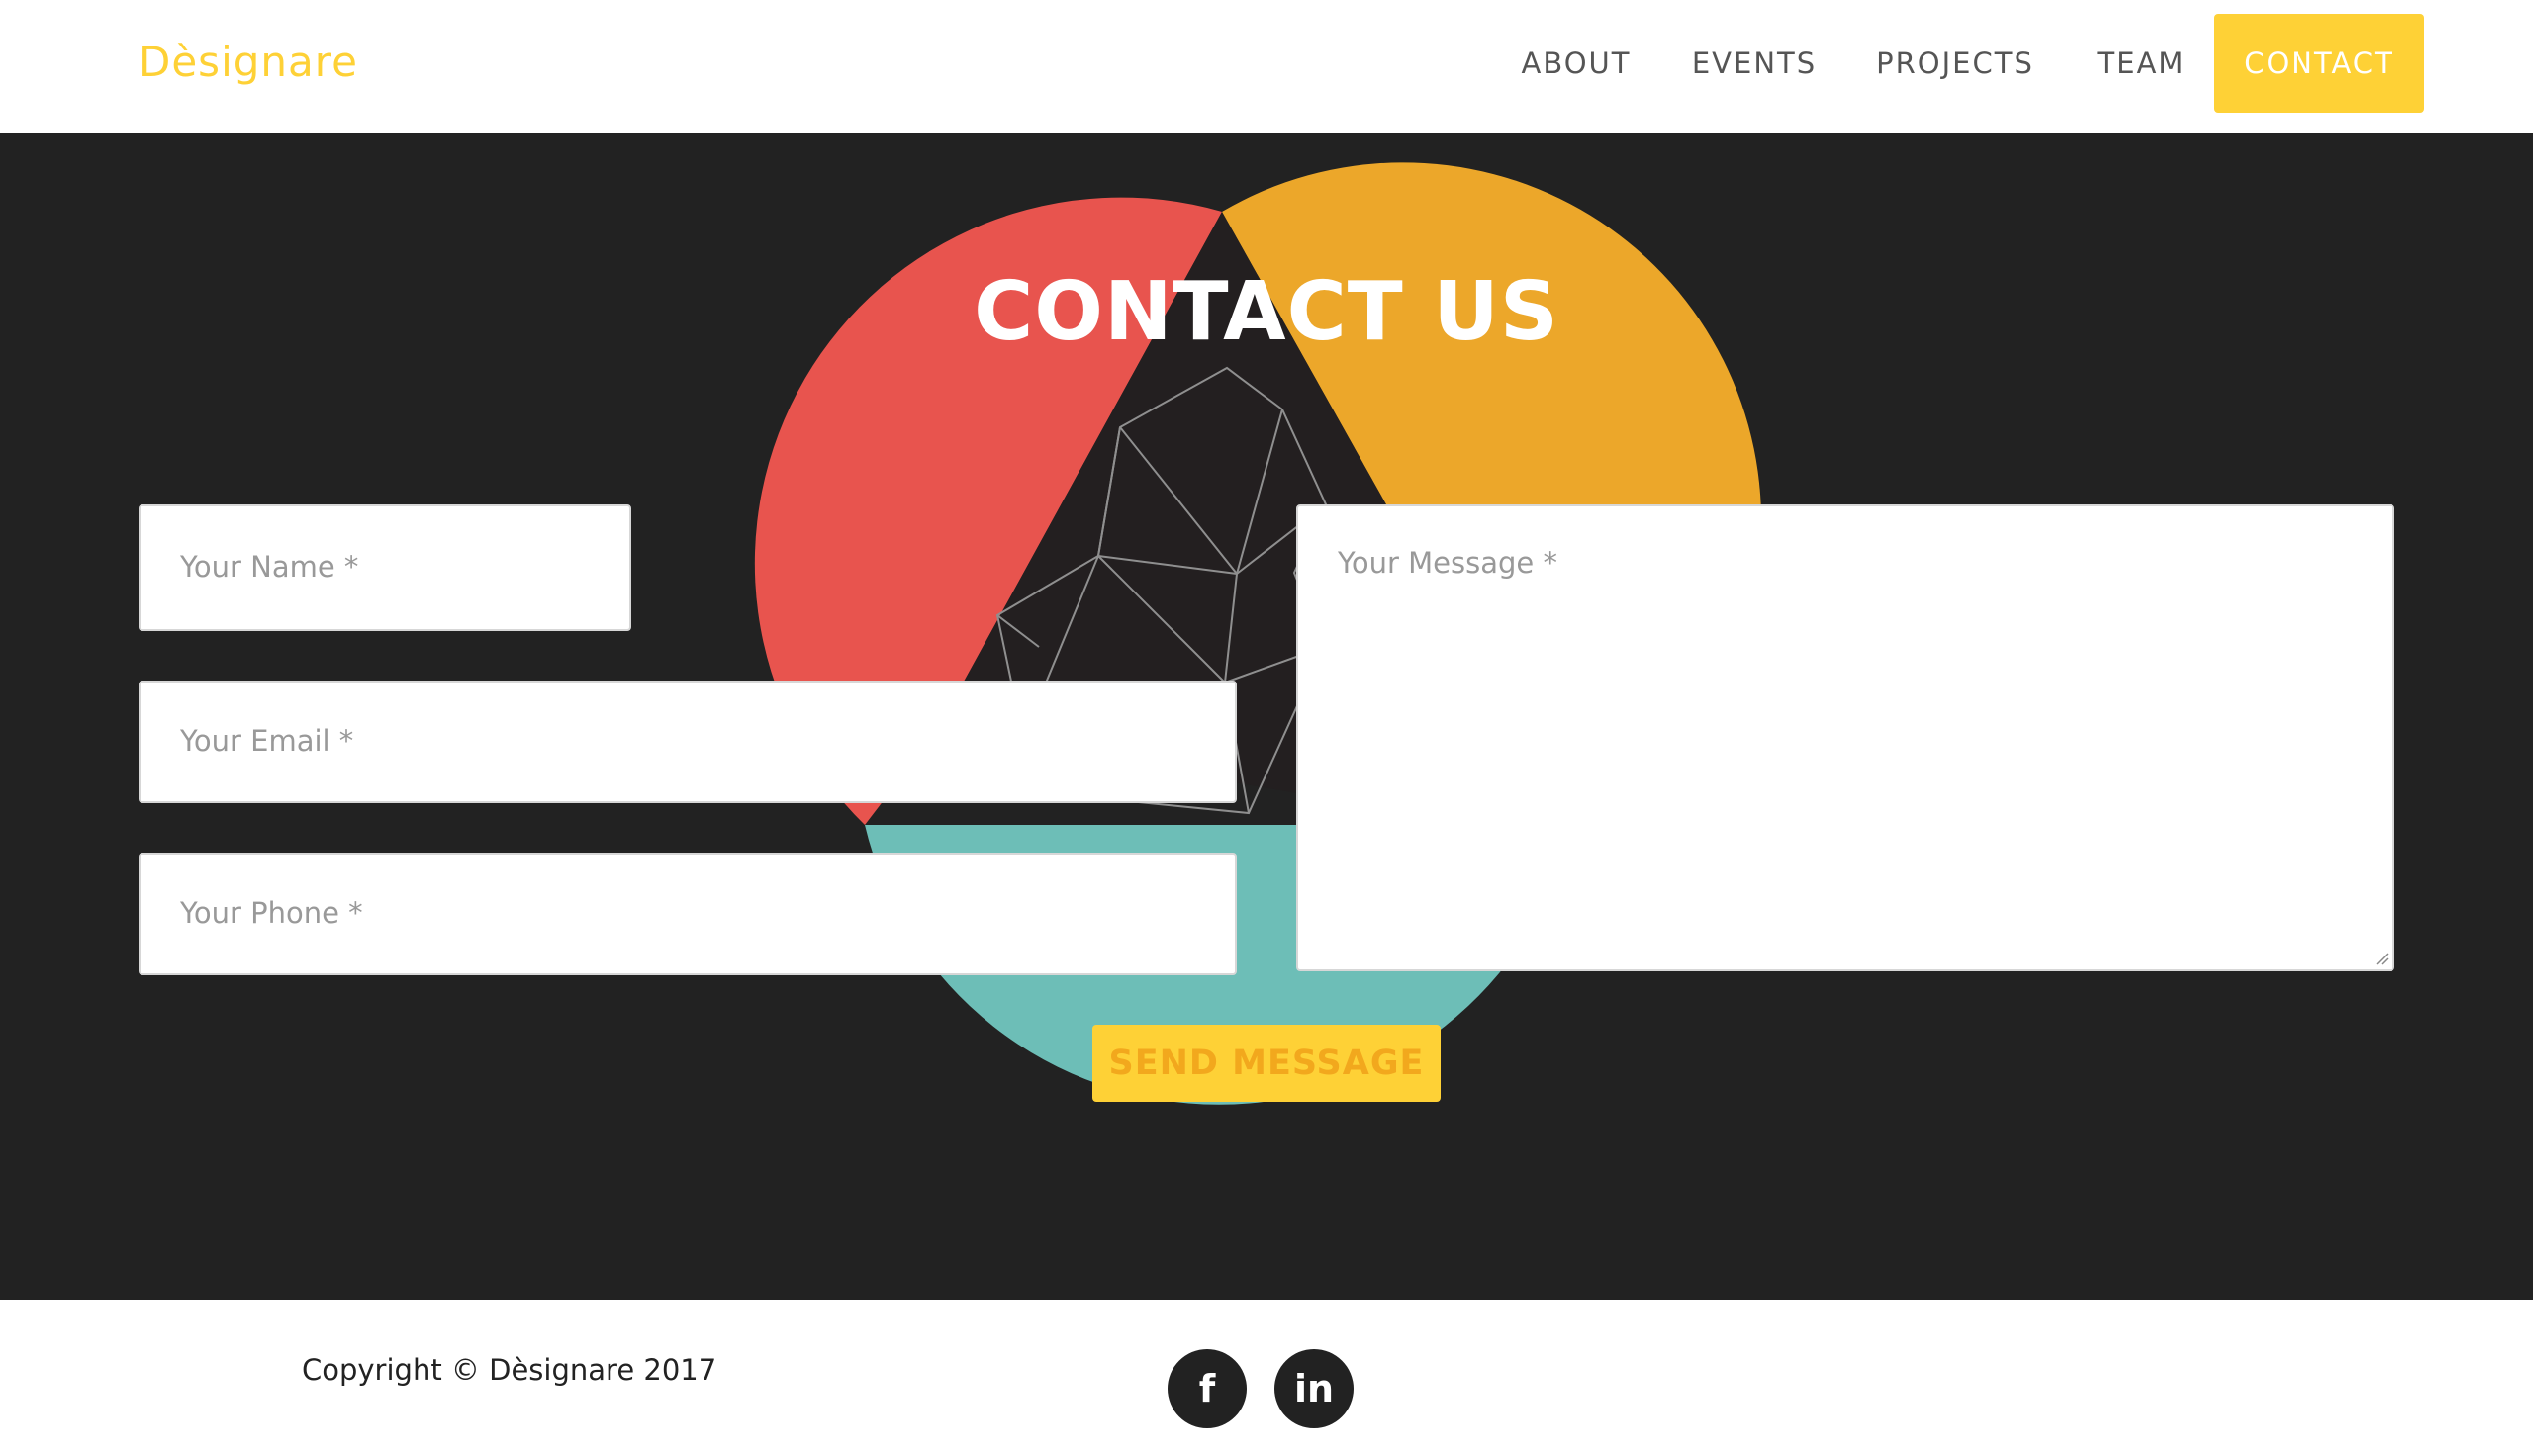 The width and height of the screenshot is (2533, 1456). I want to click on footer: Copyright © Dèsignare 2017 f in, so click(1266, 1378).